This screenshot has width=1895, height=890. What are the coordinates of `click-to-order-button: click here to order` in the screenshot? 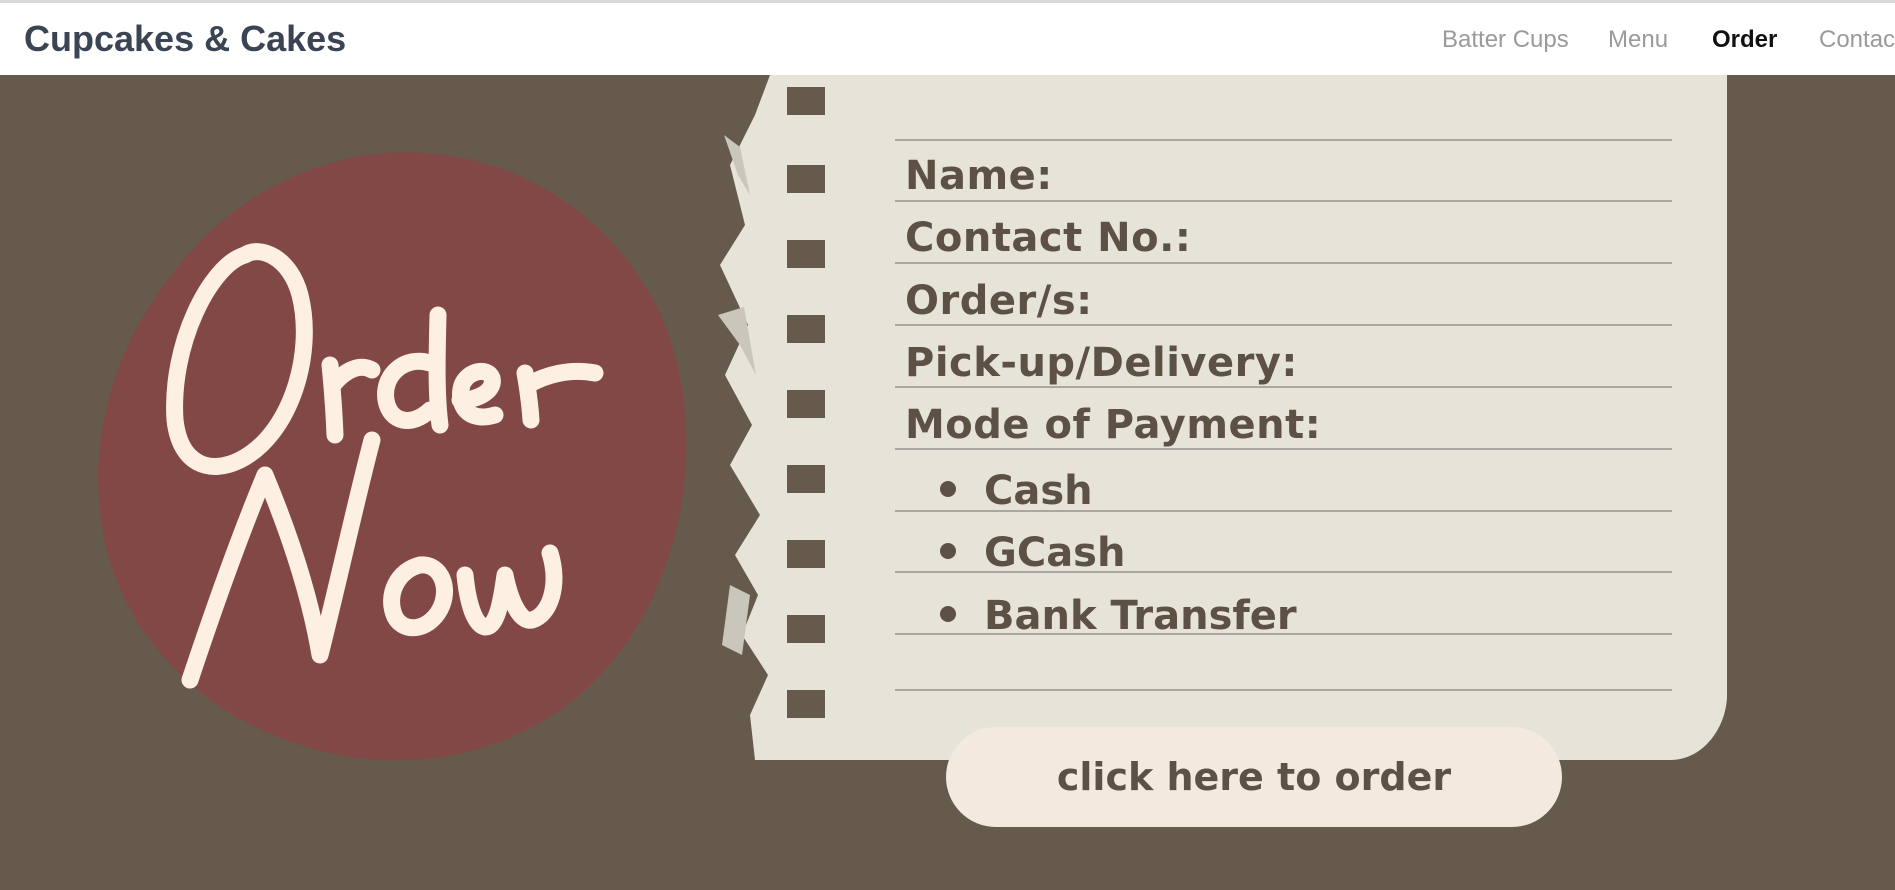 It's located at (1254, 777).